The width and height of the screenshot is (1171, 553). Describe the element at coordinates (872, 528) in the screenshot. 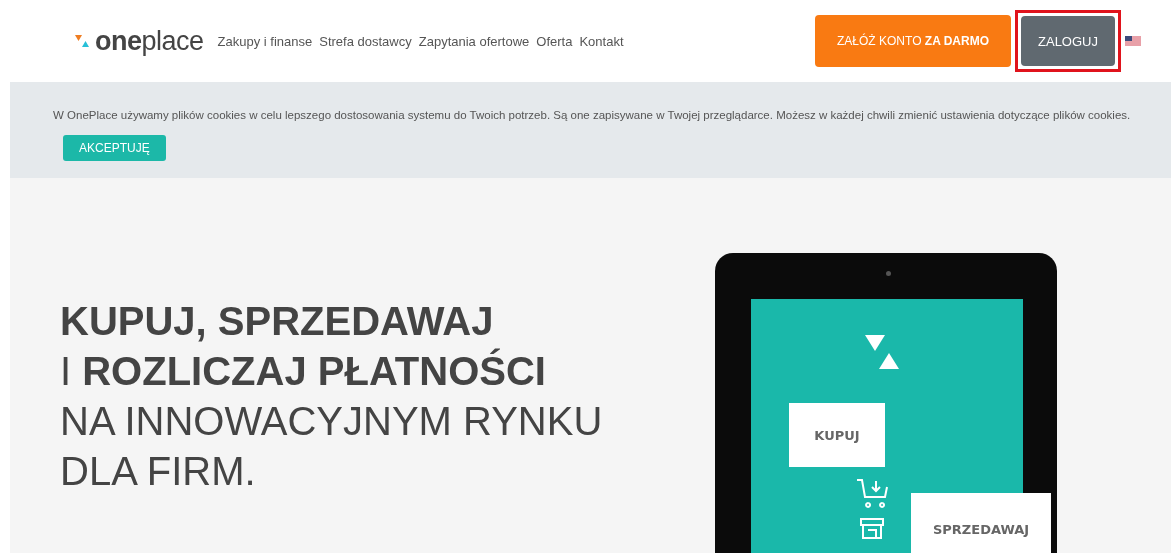

I see `shop-icon` at that location.